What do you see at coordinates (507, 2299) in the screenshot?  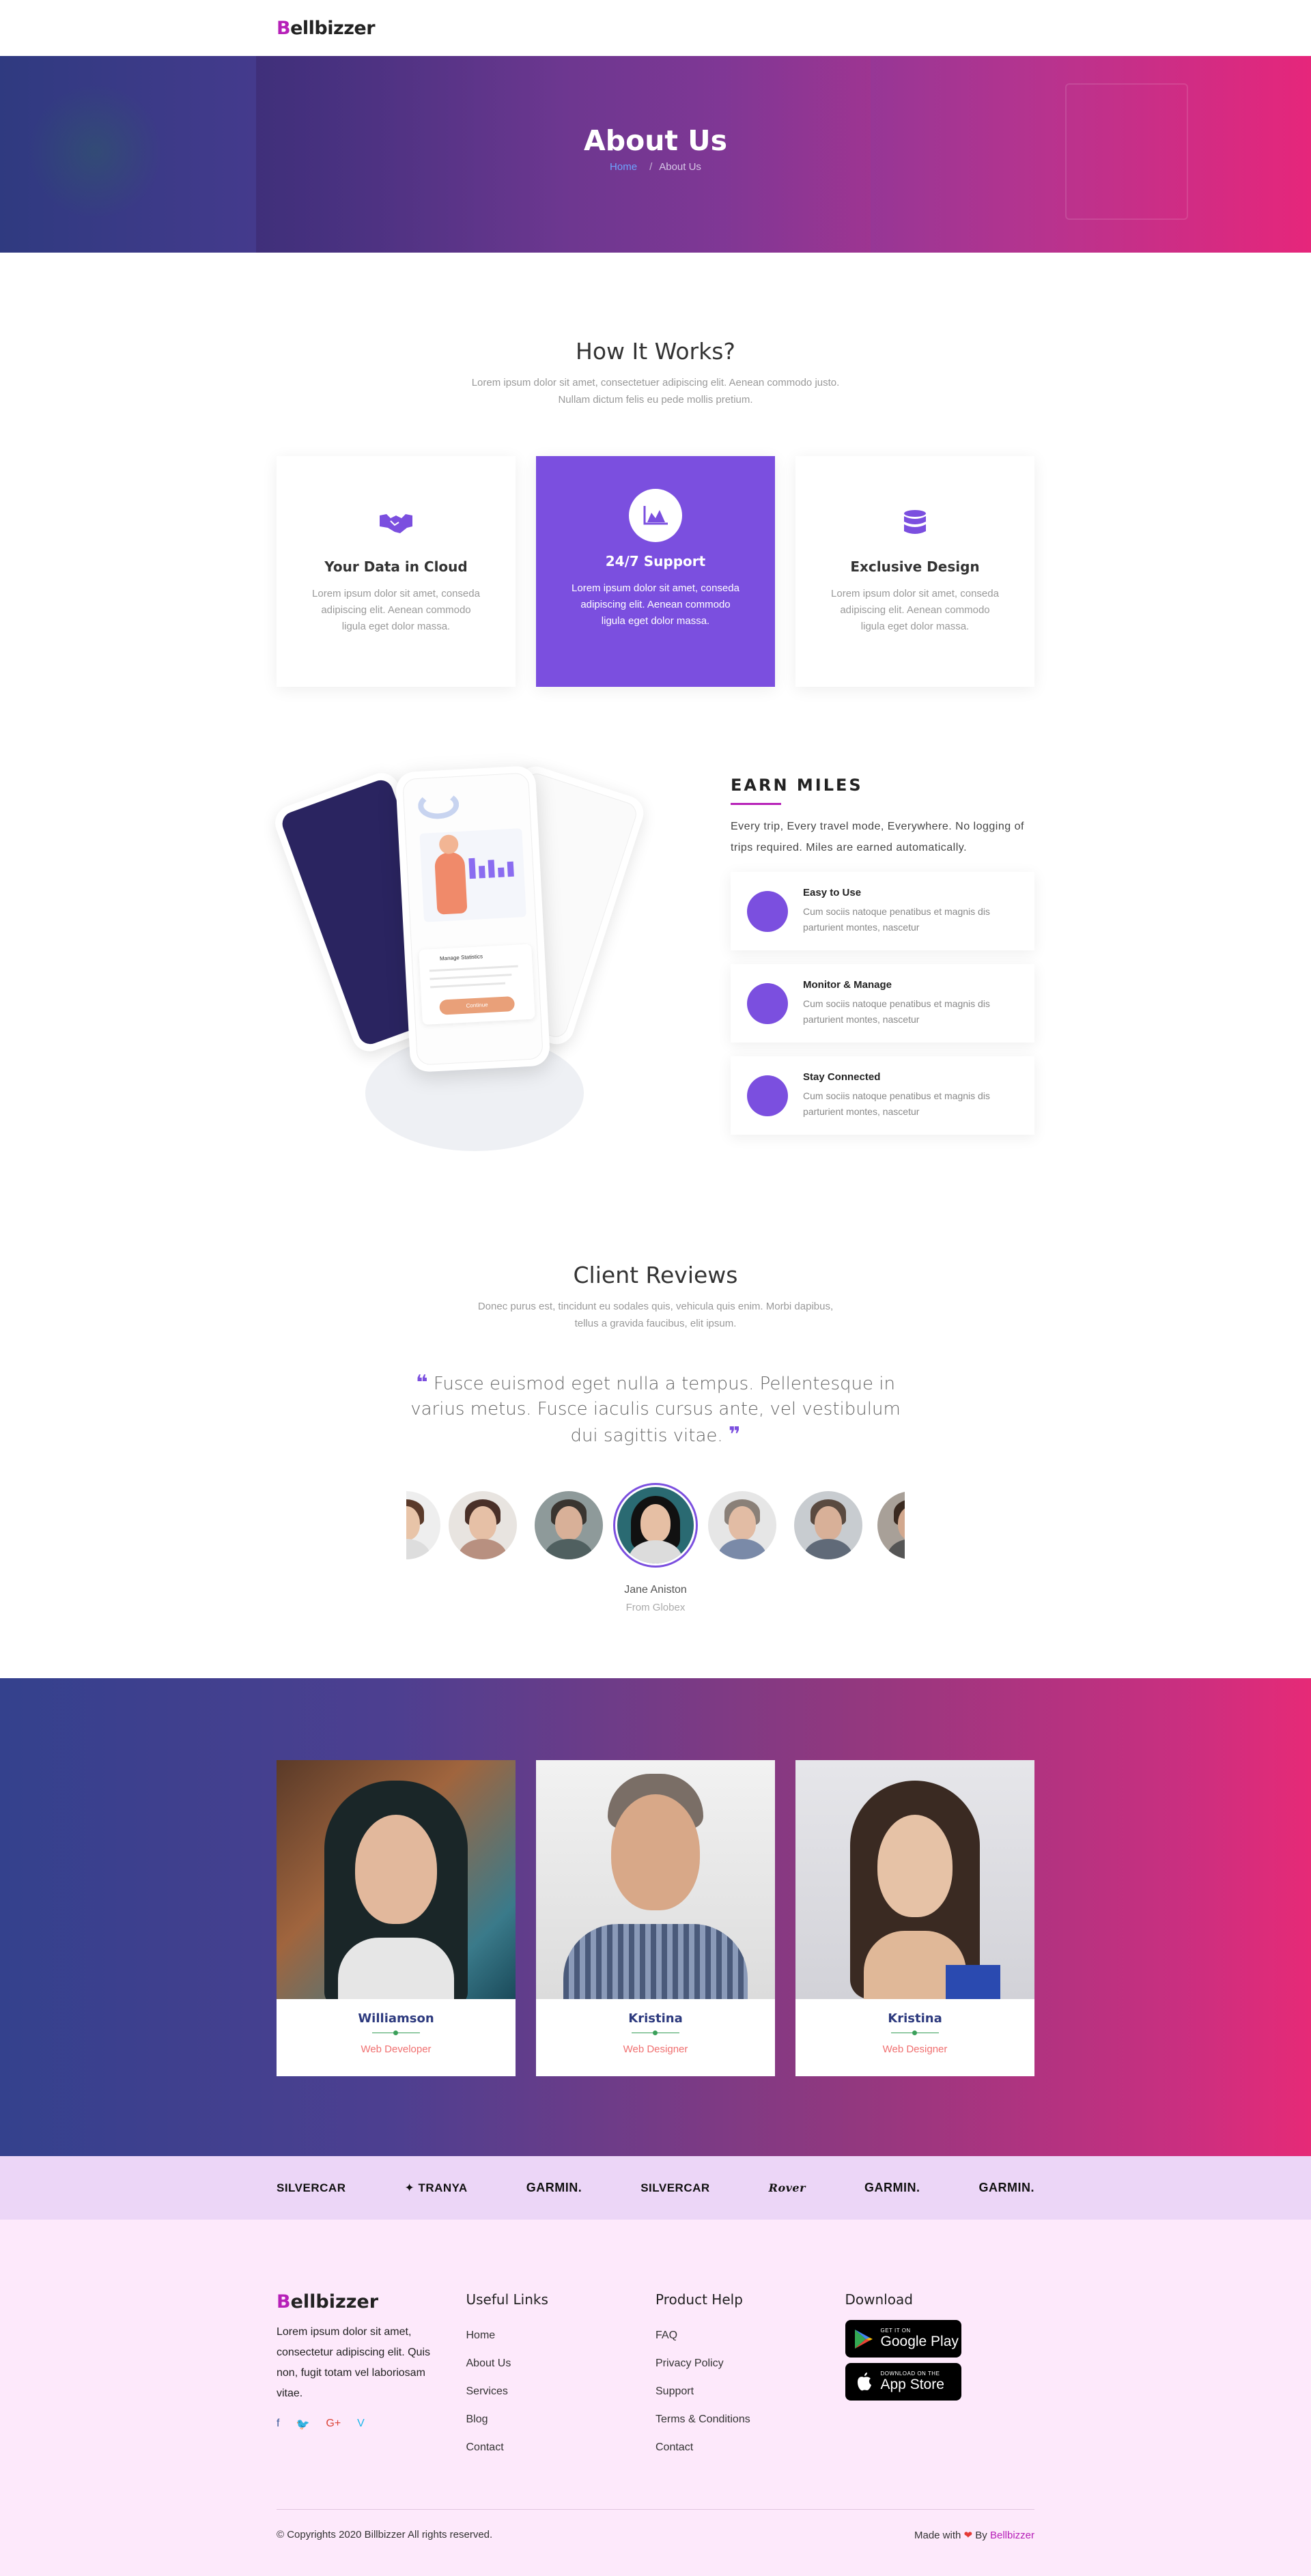 I see `footer-heading: Useful Links` at bounding box center [507, 2299].